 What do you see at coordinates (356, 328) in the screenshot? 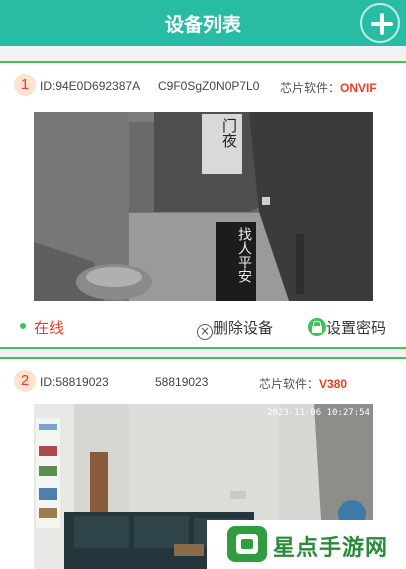
I see `set-password-label: 设置密码` at bounding box center [356, 328].